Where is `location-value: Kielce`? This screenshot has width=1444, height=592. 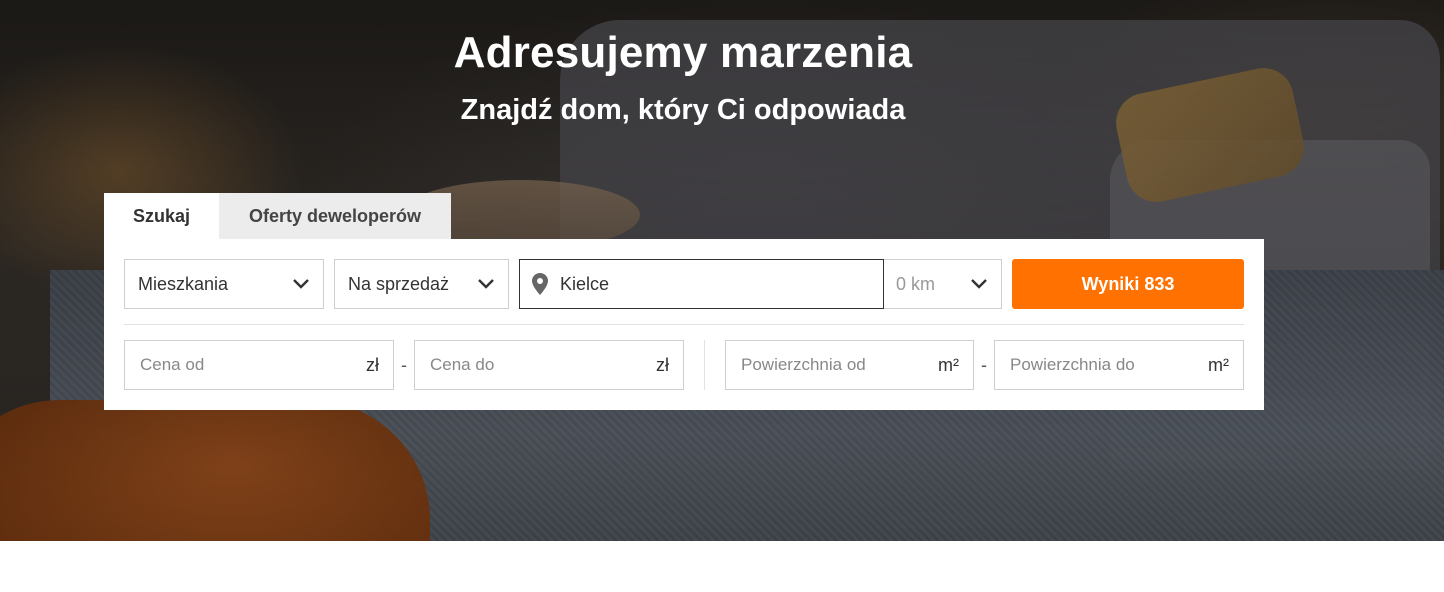
location-value: Kielce is located at coordinates (585, 283).